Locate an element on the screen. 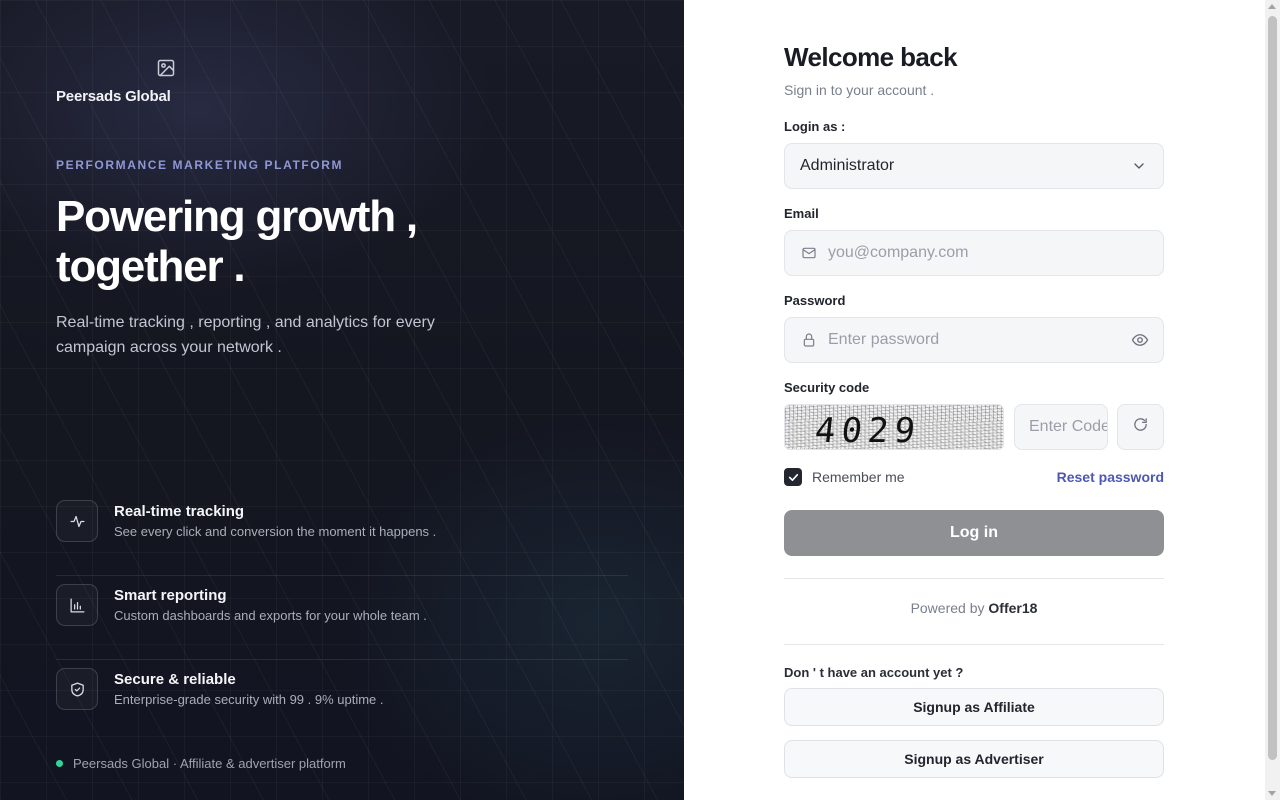 This screenshot has width=1280, height=800. captcha-field is located at coordinates (1061, 427).